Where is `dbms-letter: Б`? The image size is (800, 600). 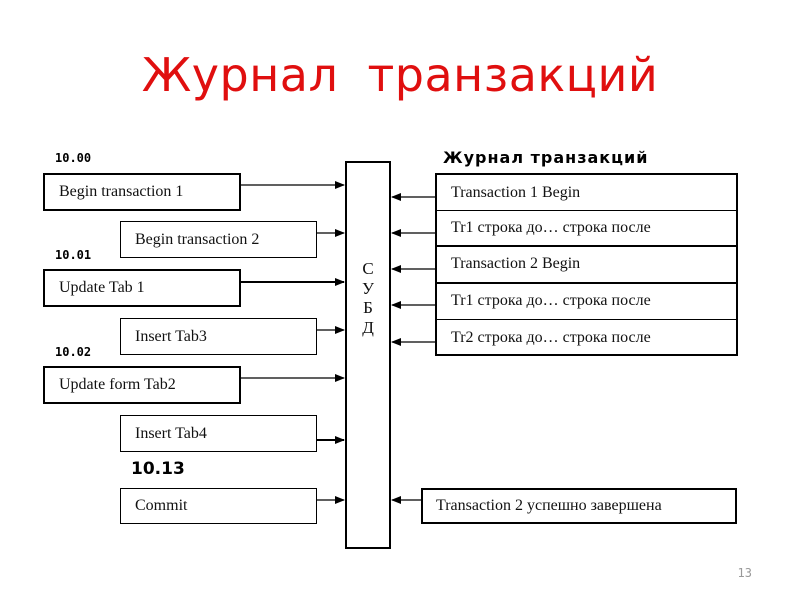
dbms-letter: Б is located at coordinates (368, 307).